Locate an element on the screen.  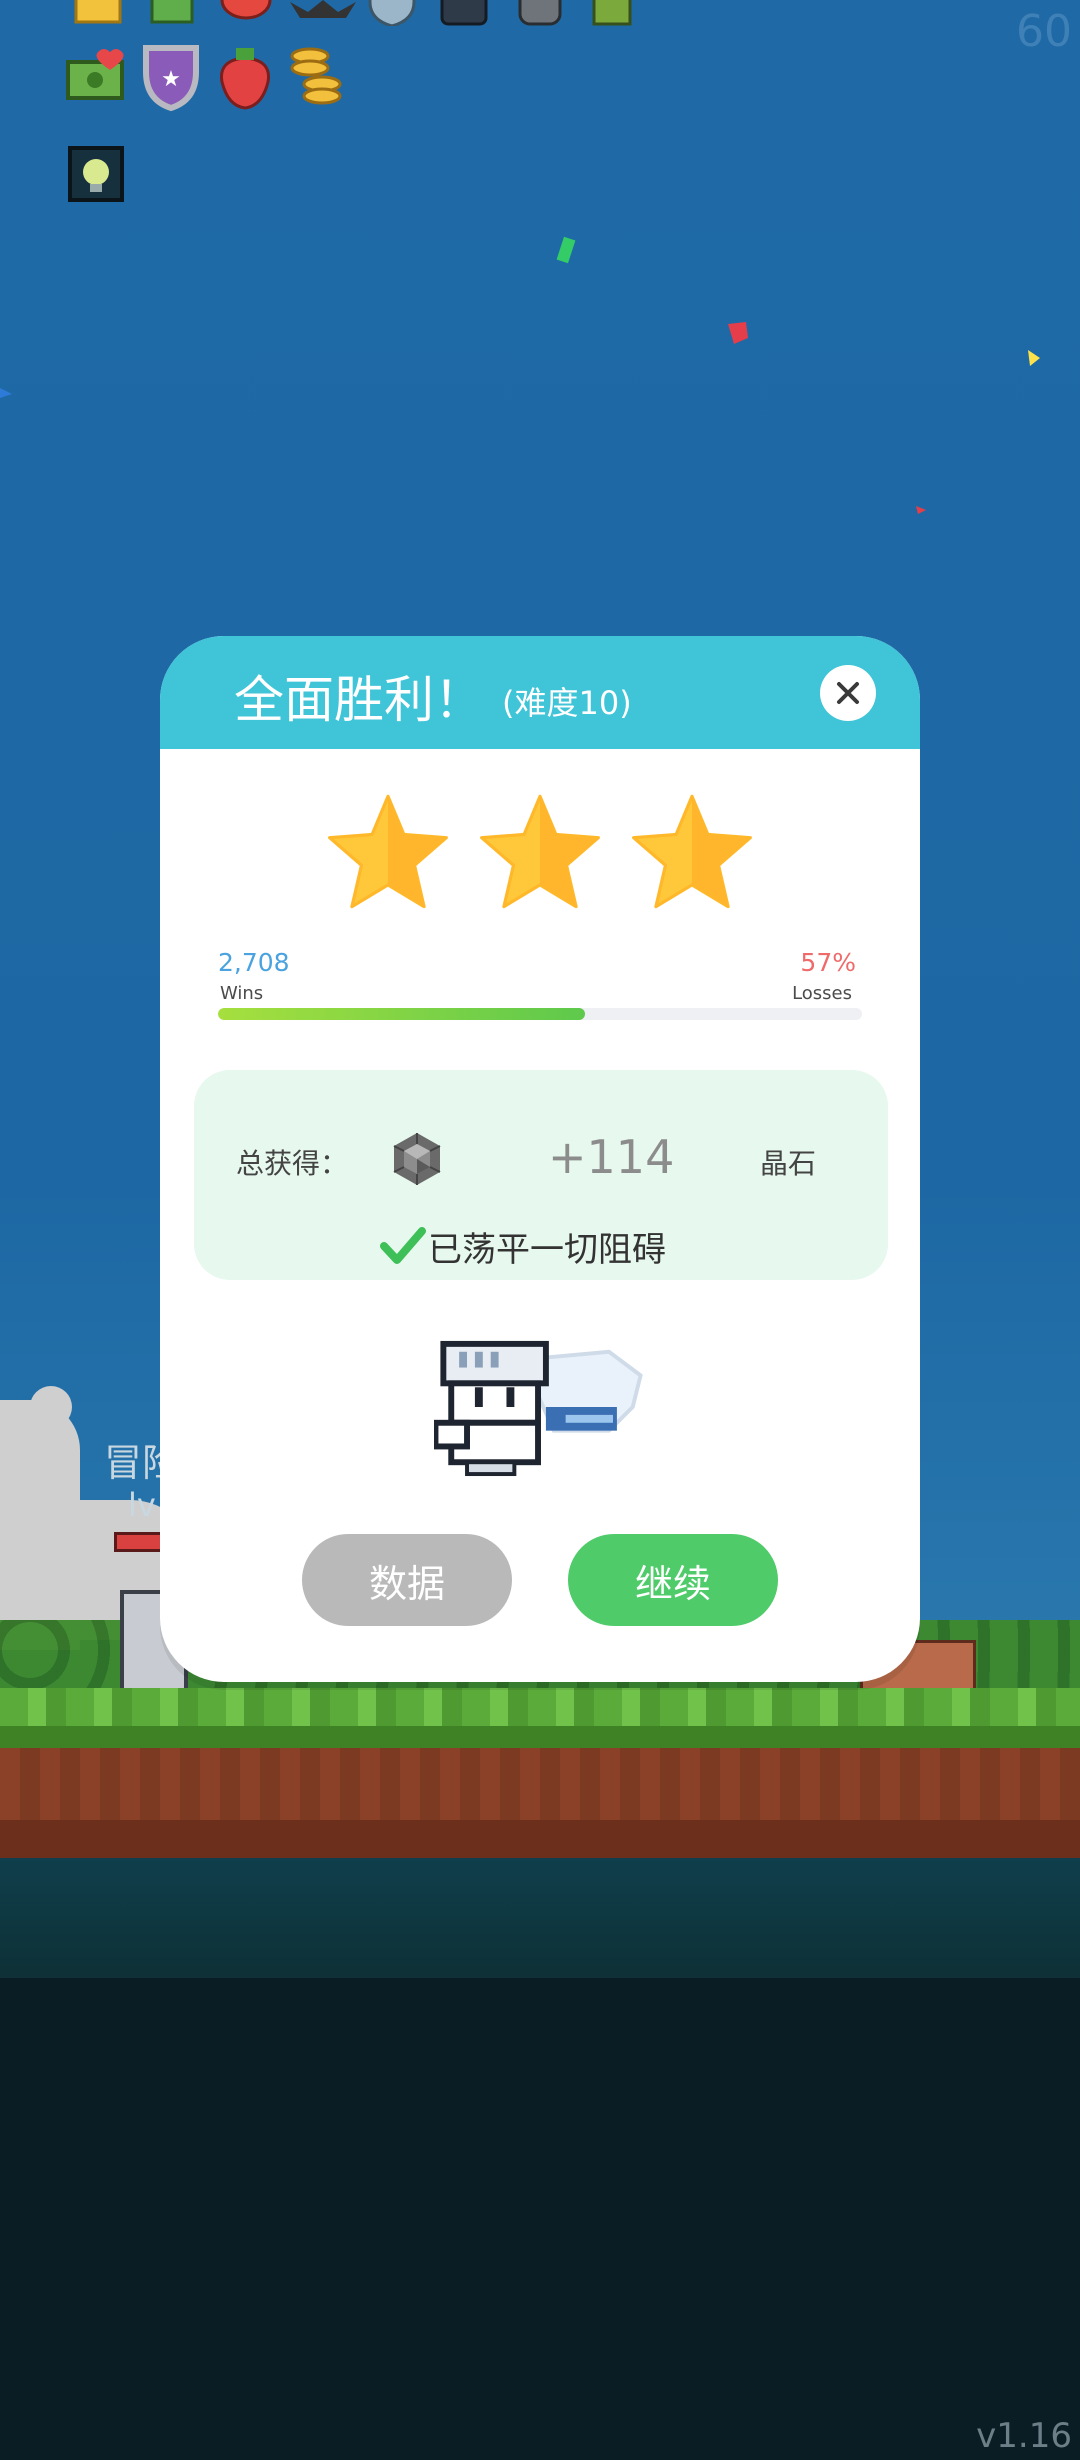
strawberry-icon is located at coordinates (245, 77).